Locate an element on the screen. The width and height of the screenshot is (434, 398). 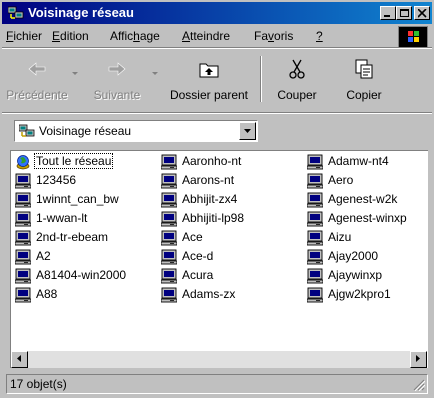
status-text: 17 objet(s) is located at coordinates (38, 384).